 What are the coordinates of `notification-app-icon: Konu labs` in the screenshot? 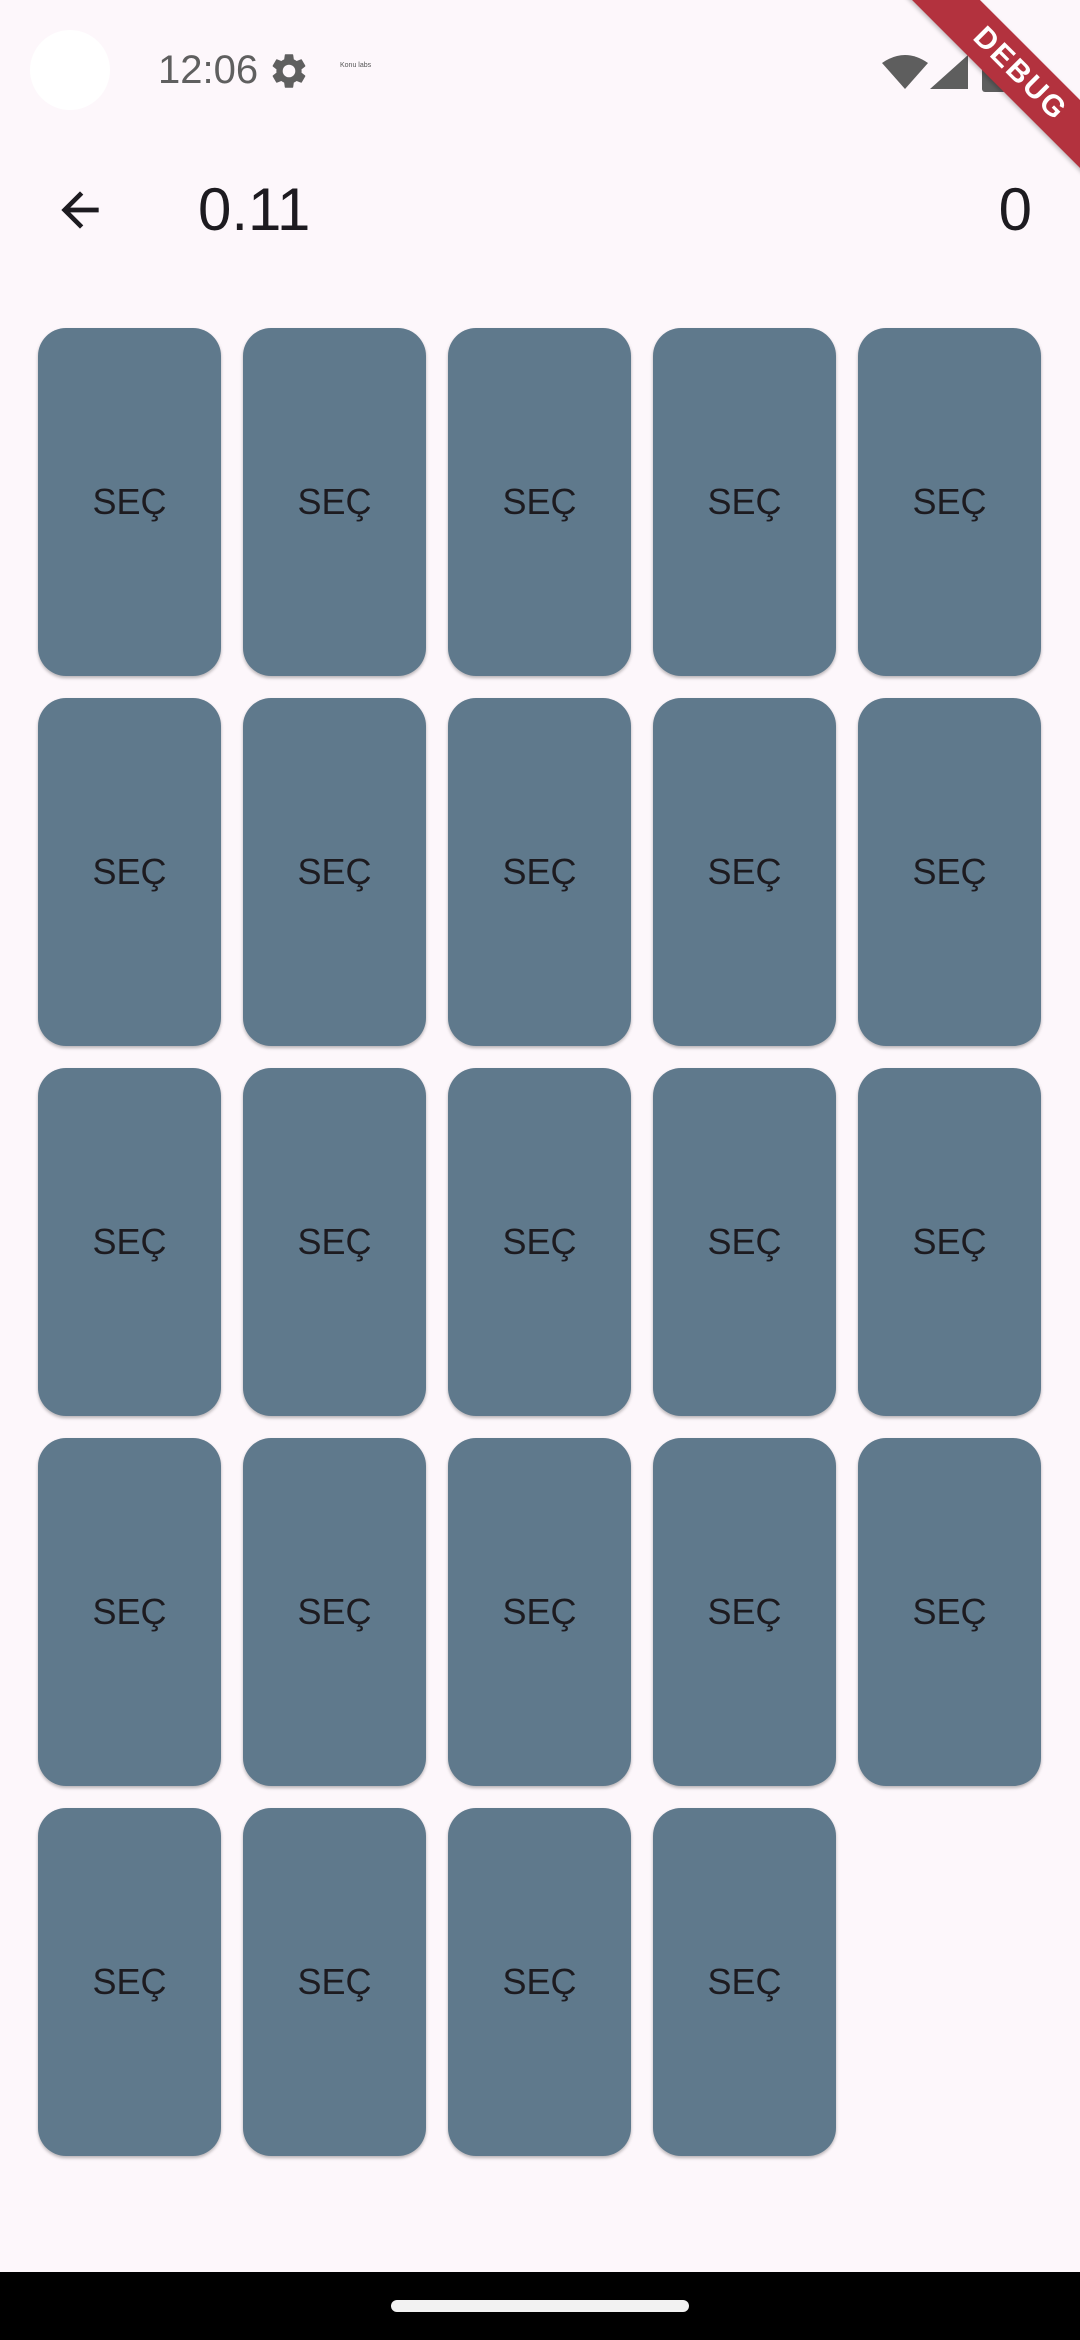 It's located at (356, 65).